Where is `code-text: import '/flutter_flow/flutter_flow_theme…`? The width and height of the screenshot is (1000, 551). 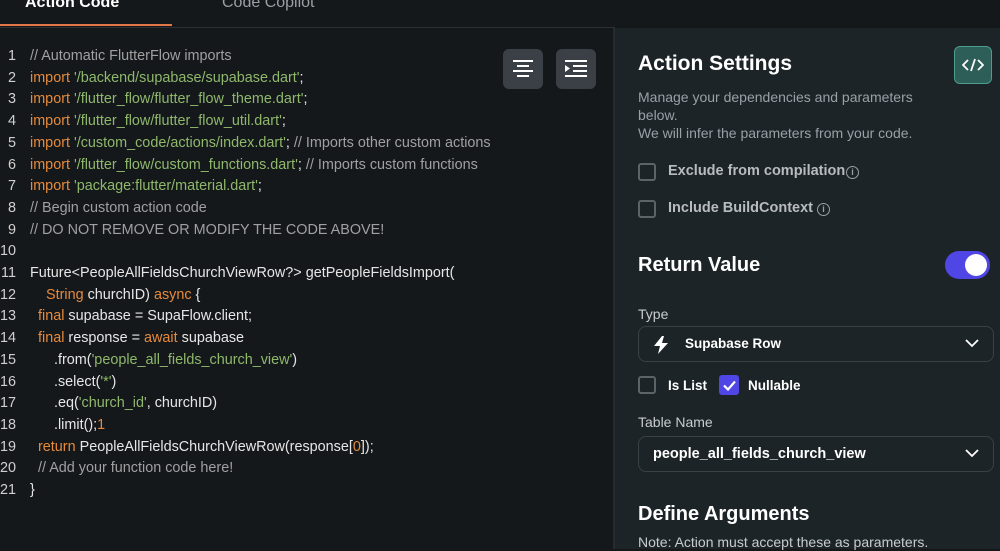 code-text: import '/flutter_flow/flutter_flow_theme… is located at coordinates (169, 99).